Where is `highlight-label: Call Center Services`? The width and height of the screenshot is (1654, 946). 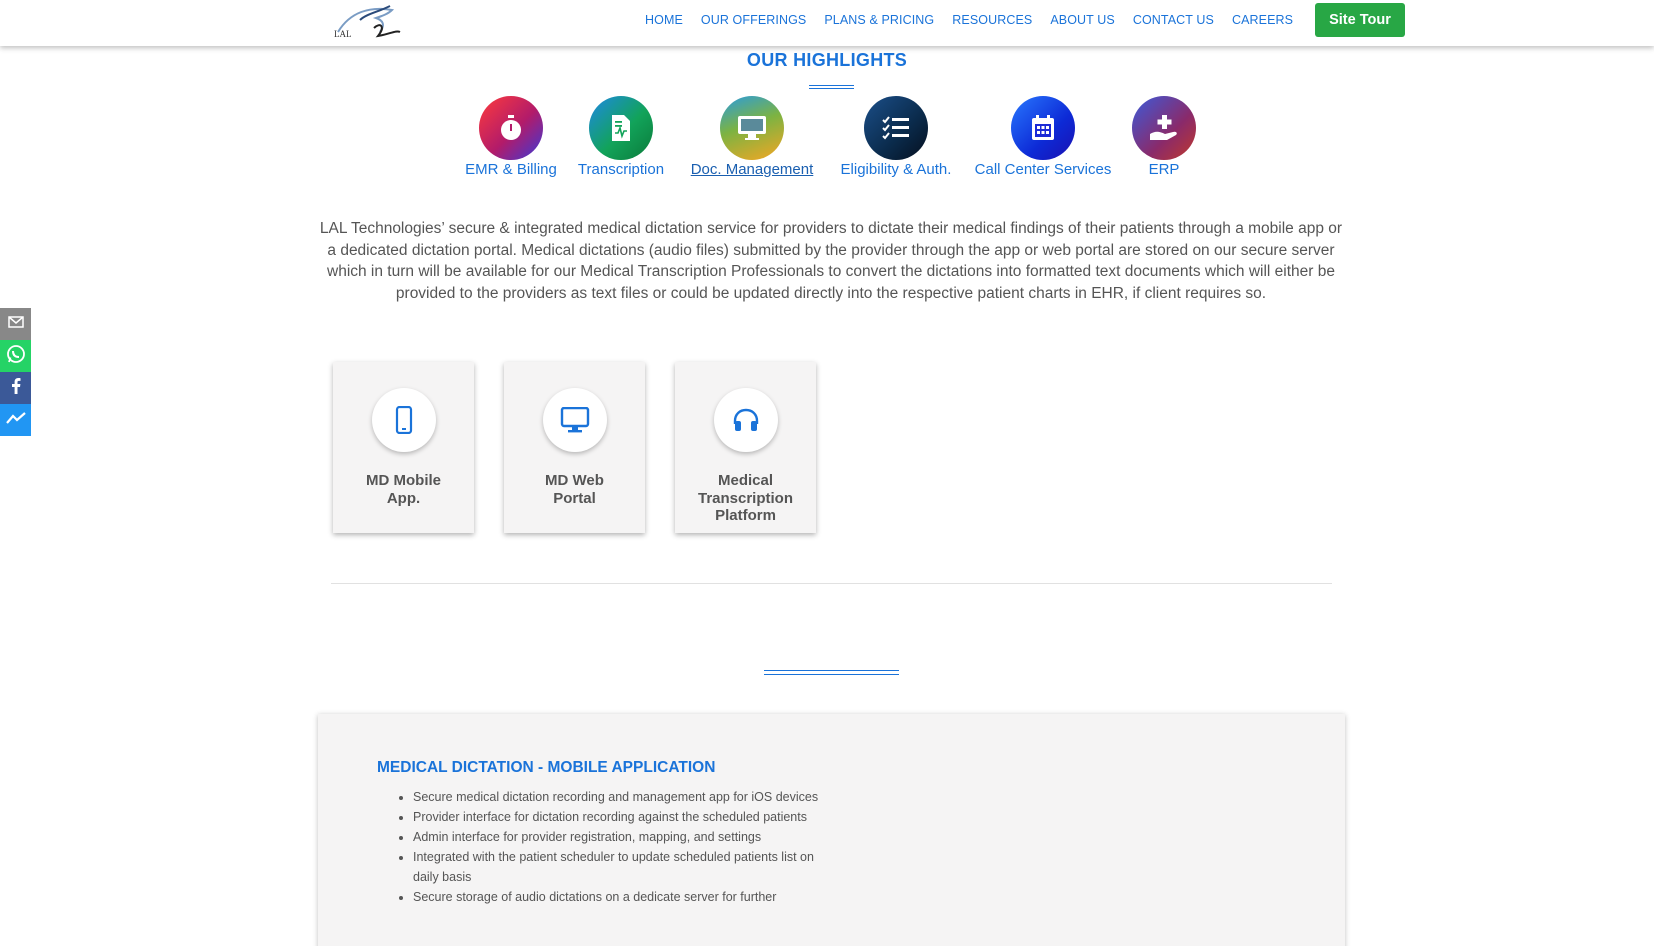 highlight-label: Call Center Services is located at coordinates (1043, 169).